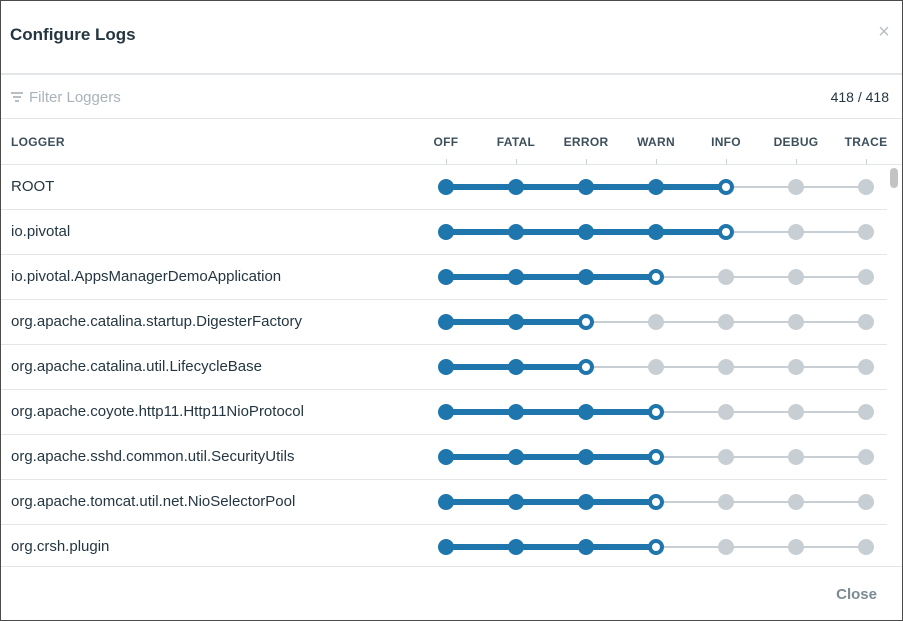 This screenshot has width=903, height=621. I want to click on level-header-info: INFO, so click(726, 142).